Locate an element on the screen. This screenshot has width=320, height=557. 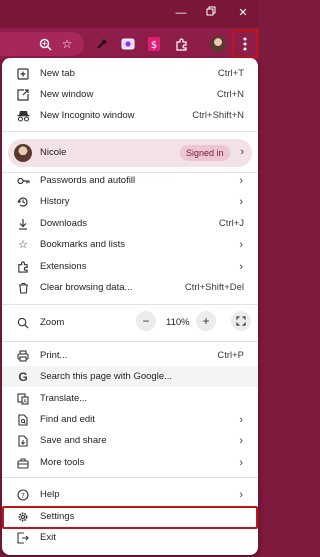
printer-icon is located at coordinates (23, 356).